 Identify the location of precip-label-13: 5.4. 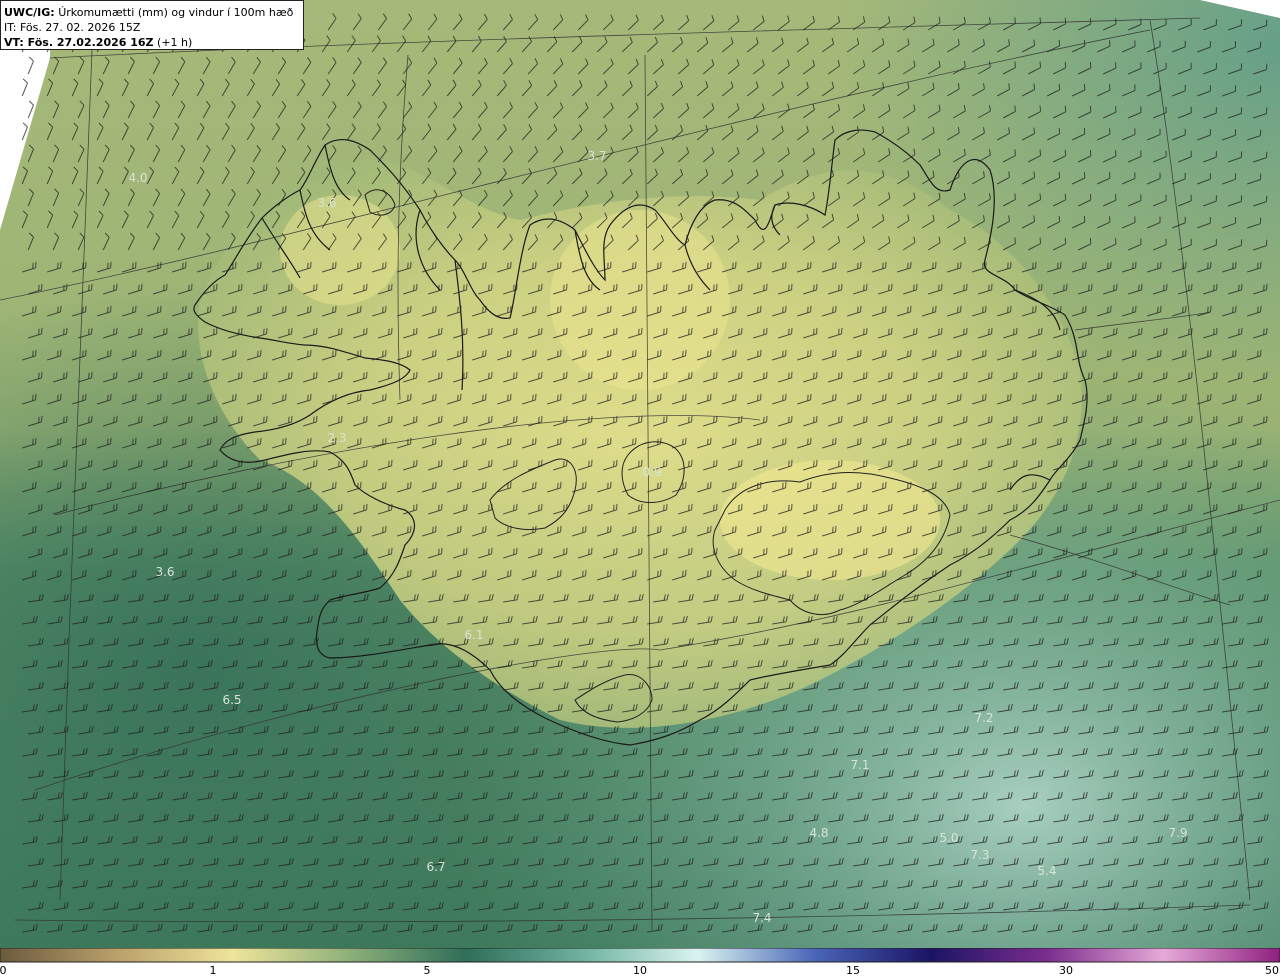
(1046, 871).